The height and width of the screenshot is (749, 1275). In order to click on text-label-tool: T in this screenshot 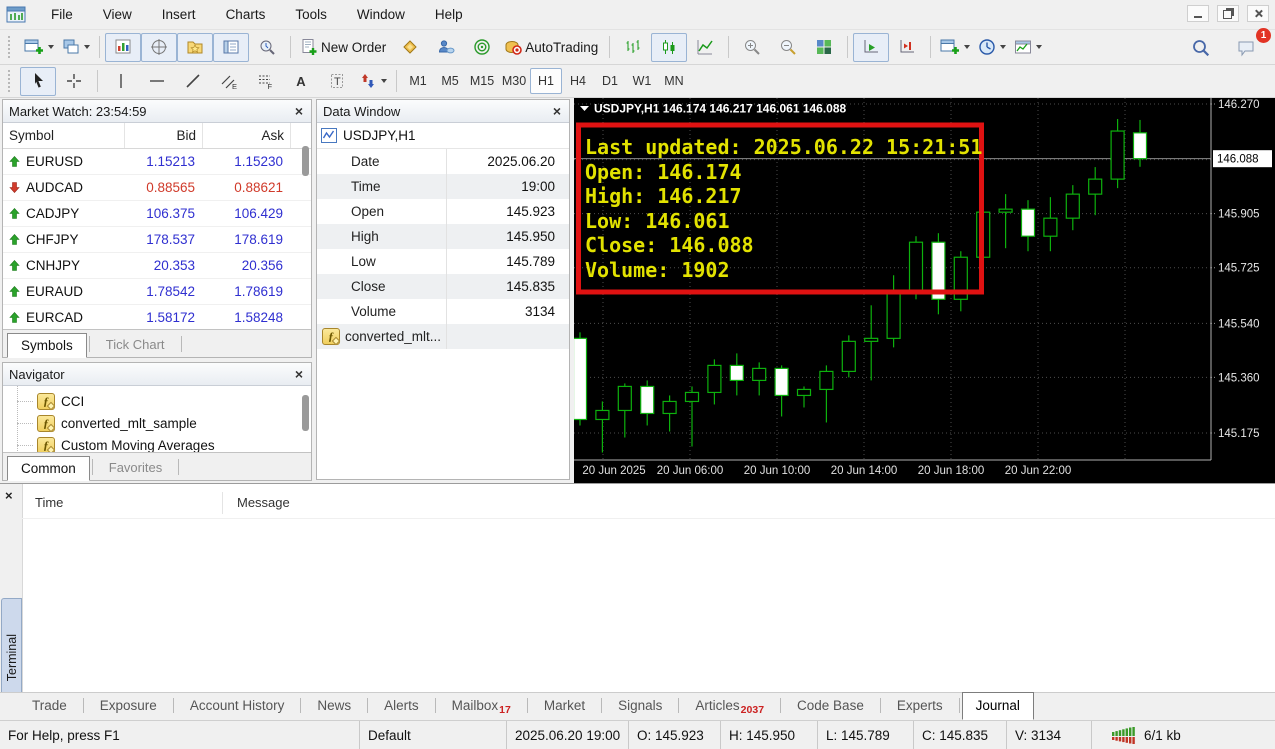, I will do `click(337, 81)`.